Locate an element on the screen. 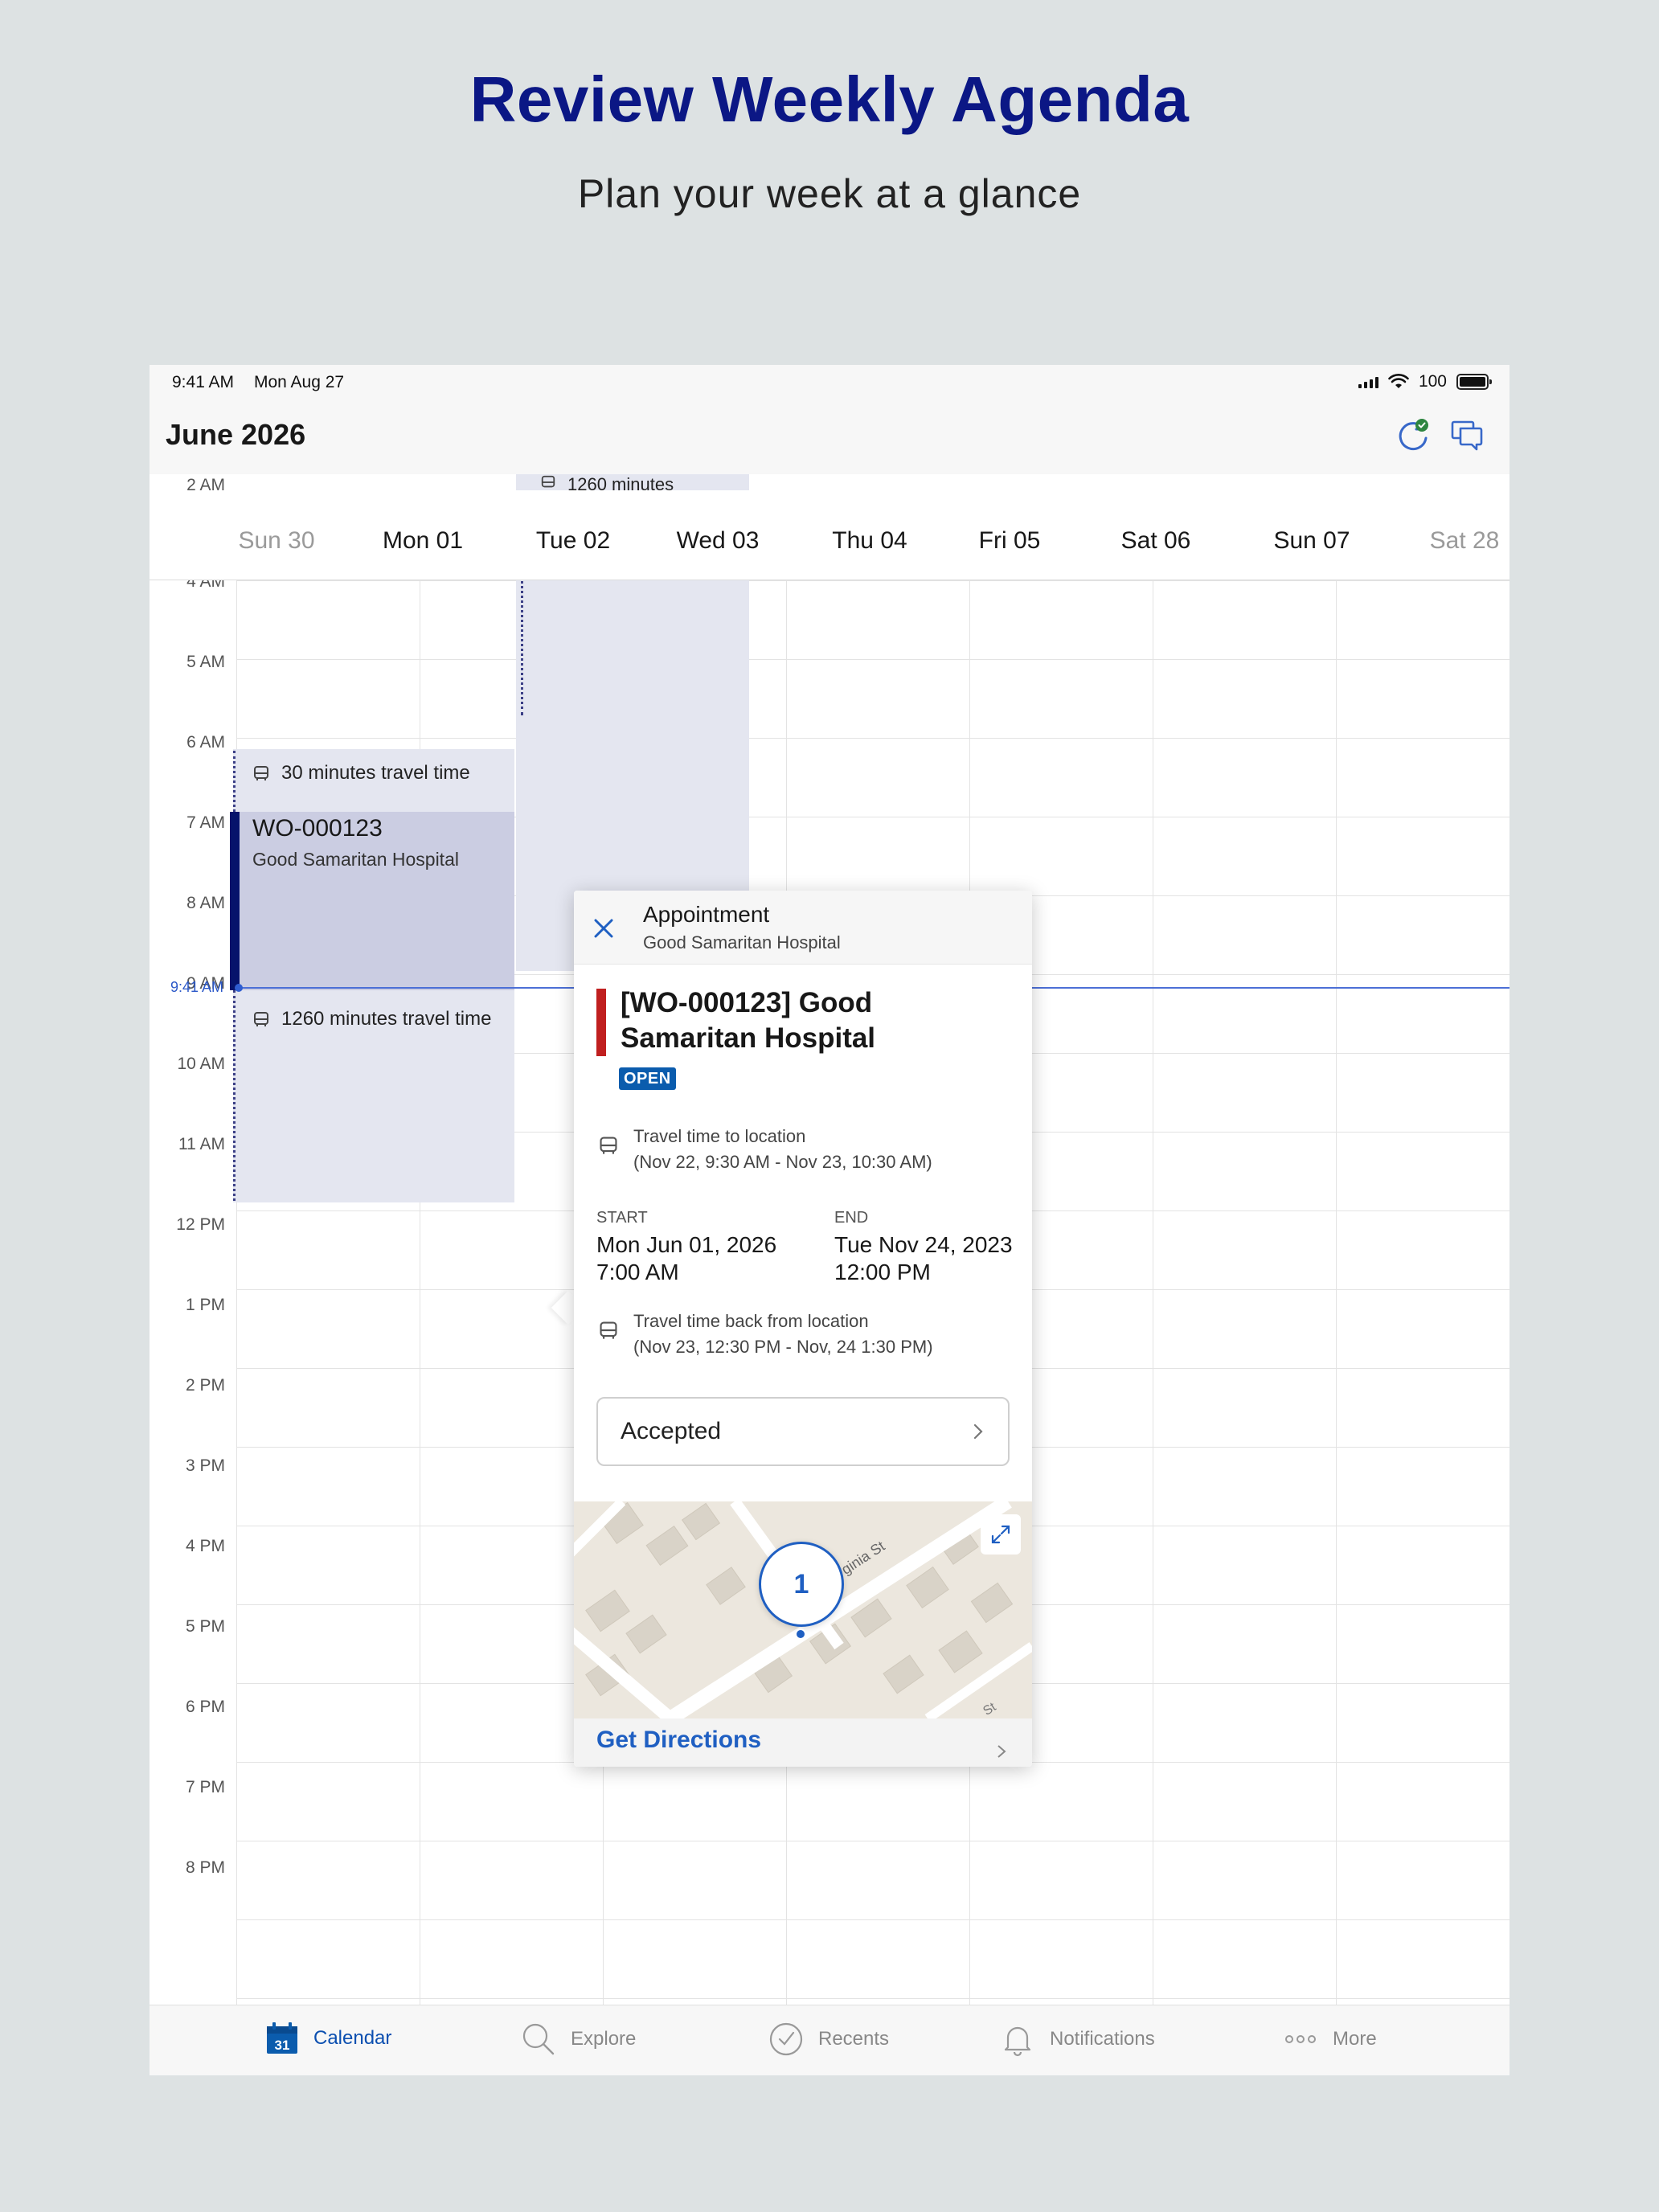  expand-icon is located at coordinates (1000, 1534).